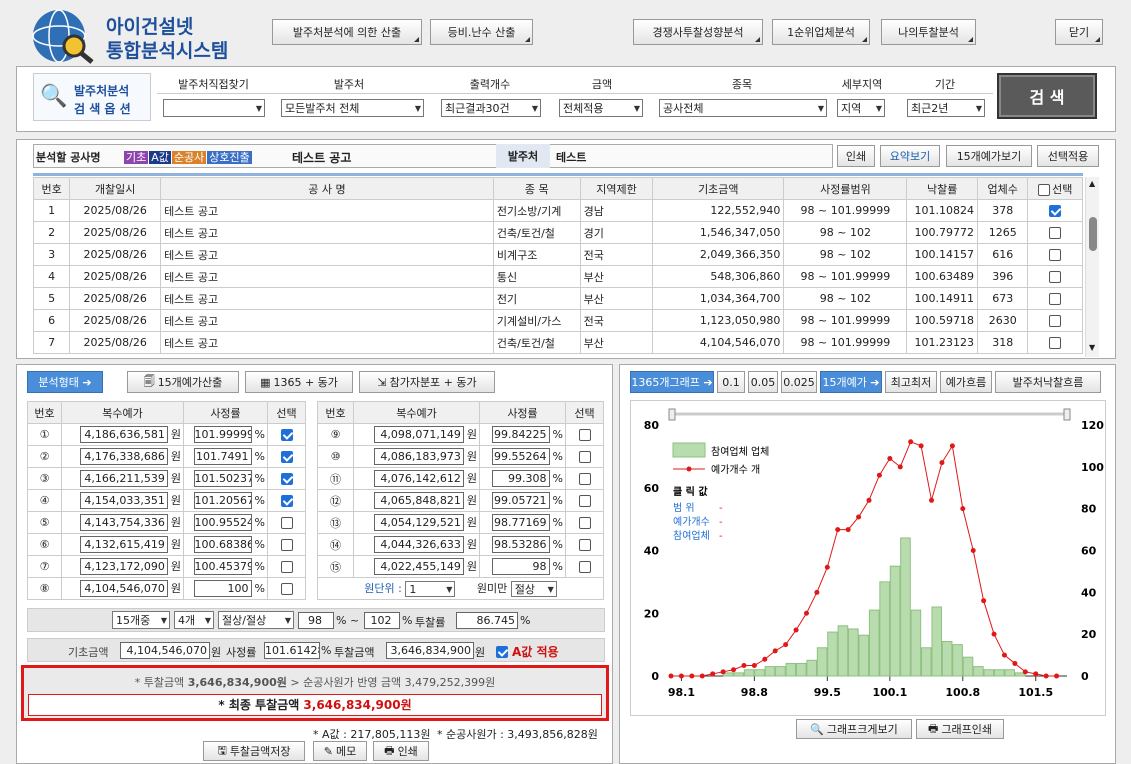  I want to click on price-input: 4,132,615,419, so click(123, 545).